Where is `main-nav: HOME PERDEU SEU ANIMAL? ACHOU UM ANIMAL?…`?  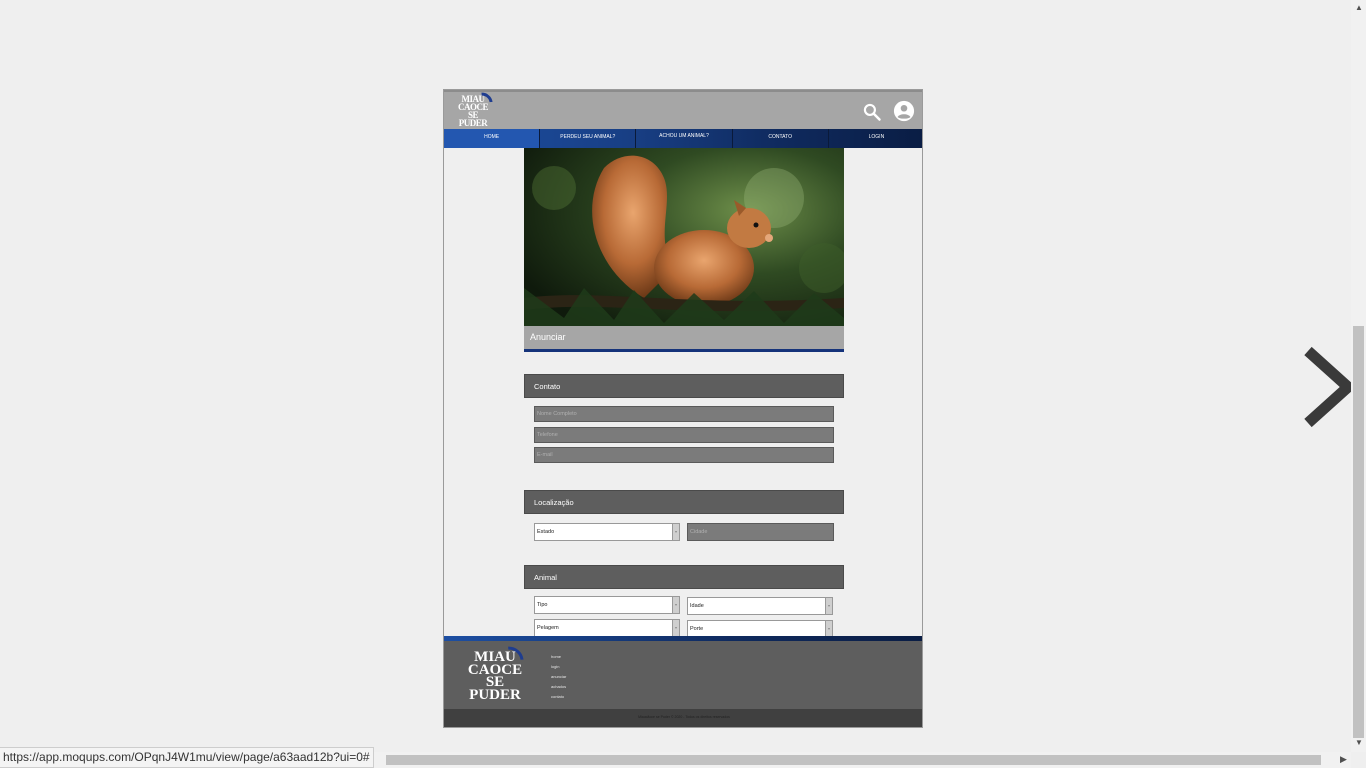
main-nav: HOME PERDEU SEU ANIMAL? ACHOU UM ANIMAL?… is located at coordinates (683, 138).